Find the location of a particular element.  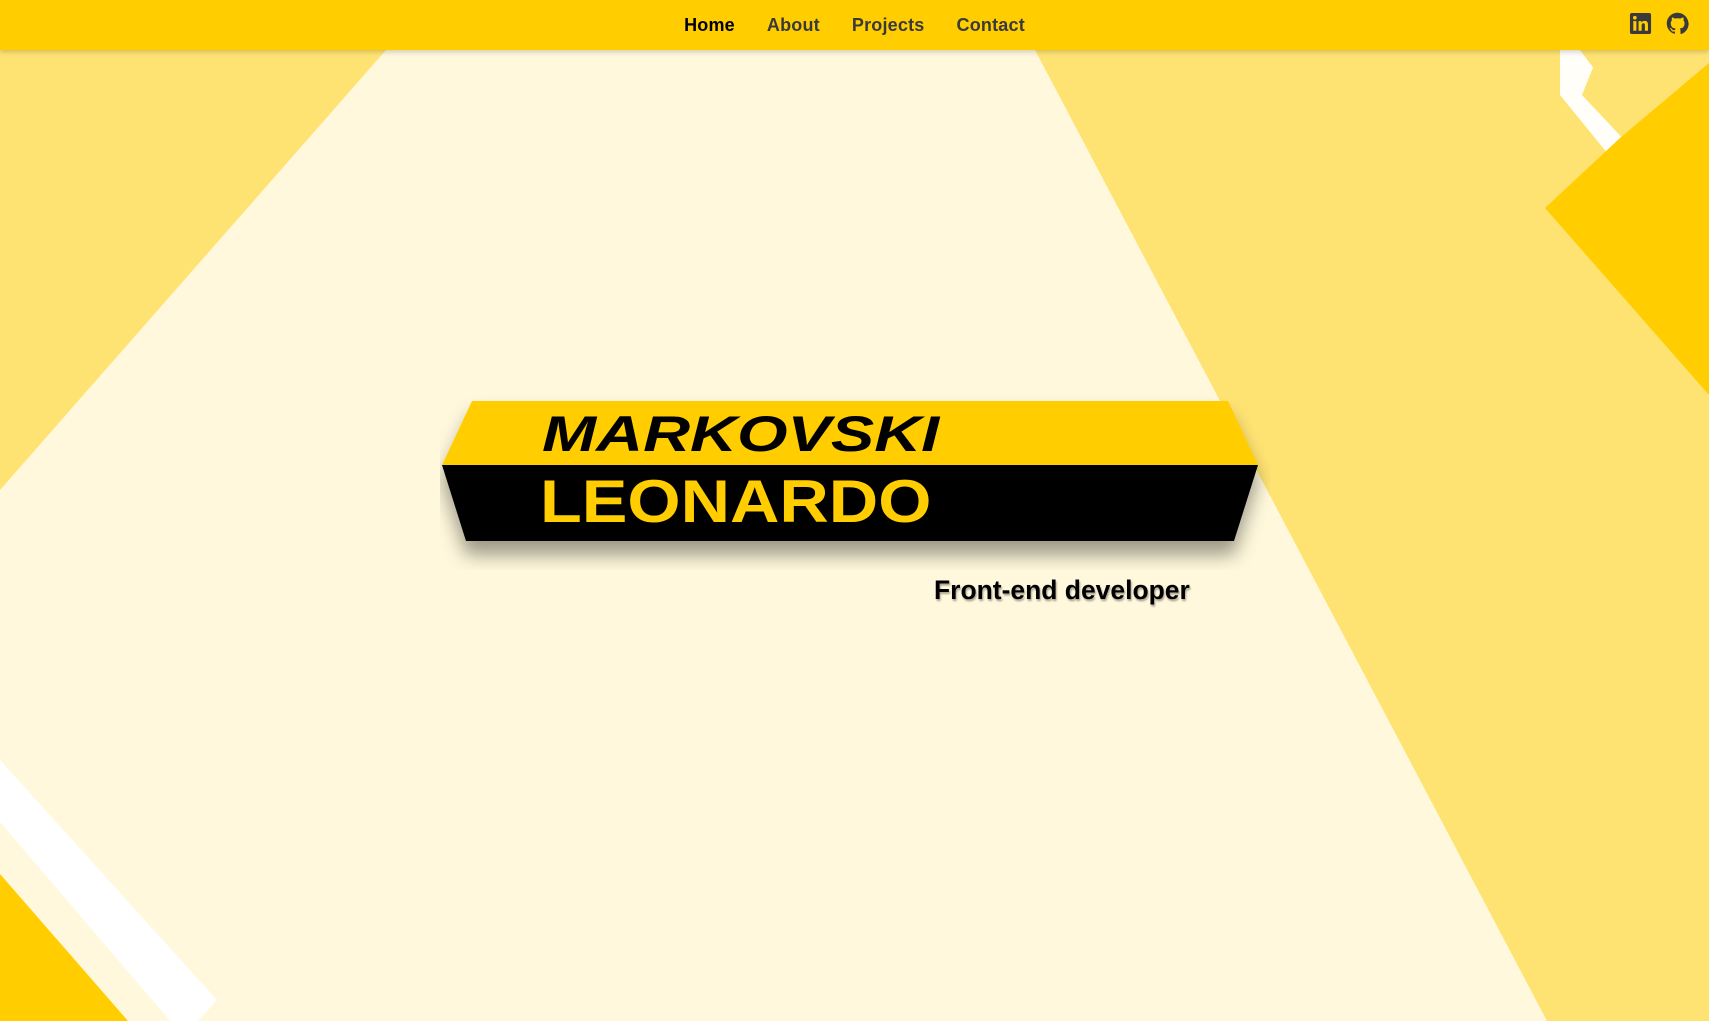

logo-surname: MARKOVSKI is located at coordinates (741, 434).